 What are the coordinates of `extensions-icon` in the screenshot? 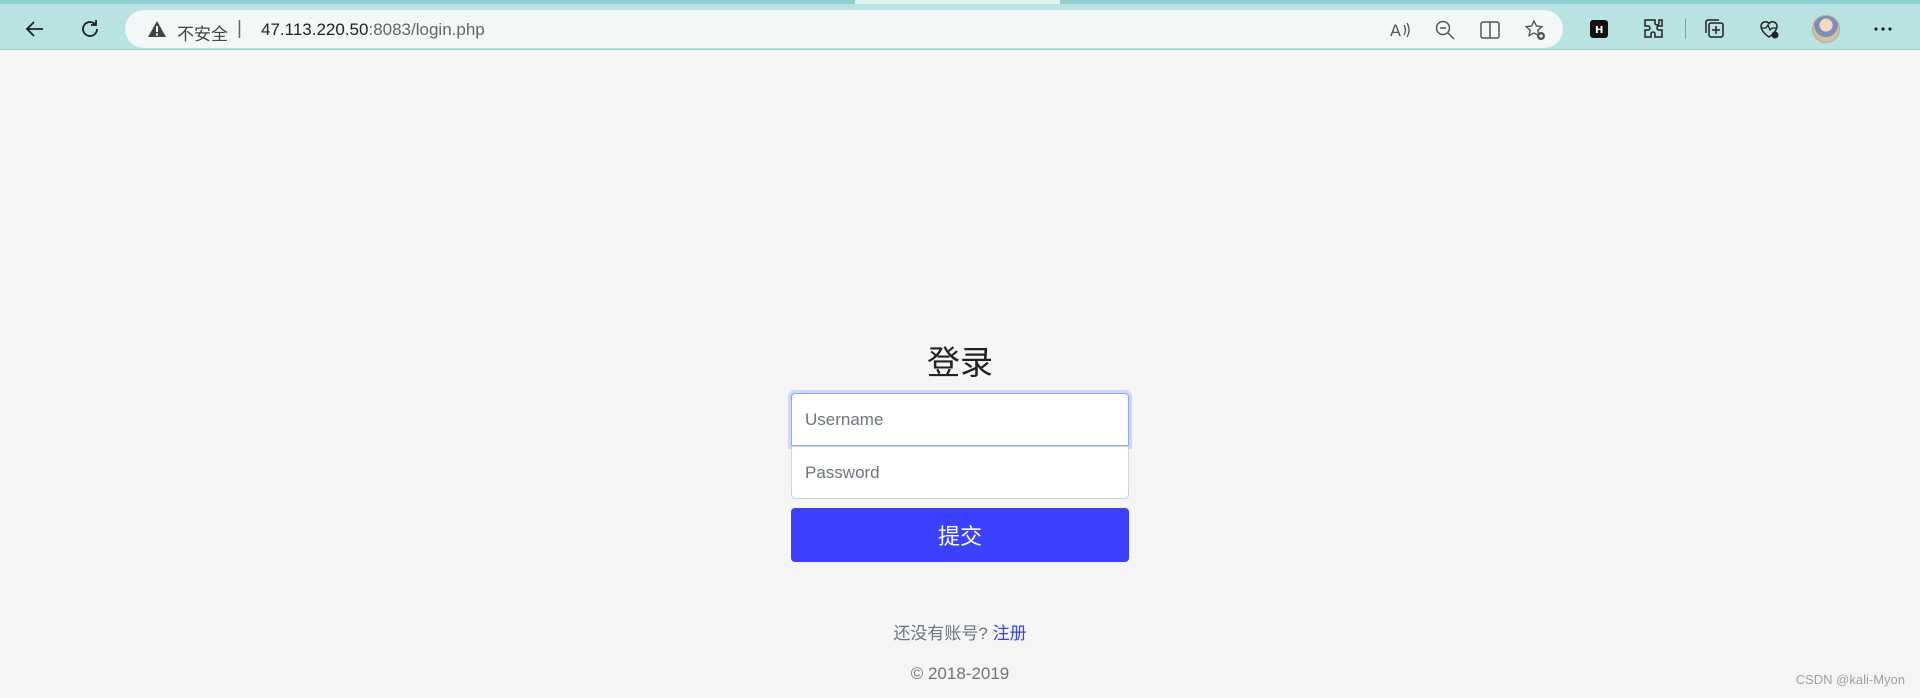 It's located at (1654, 29).